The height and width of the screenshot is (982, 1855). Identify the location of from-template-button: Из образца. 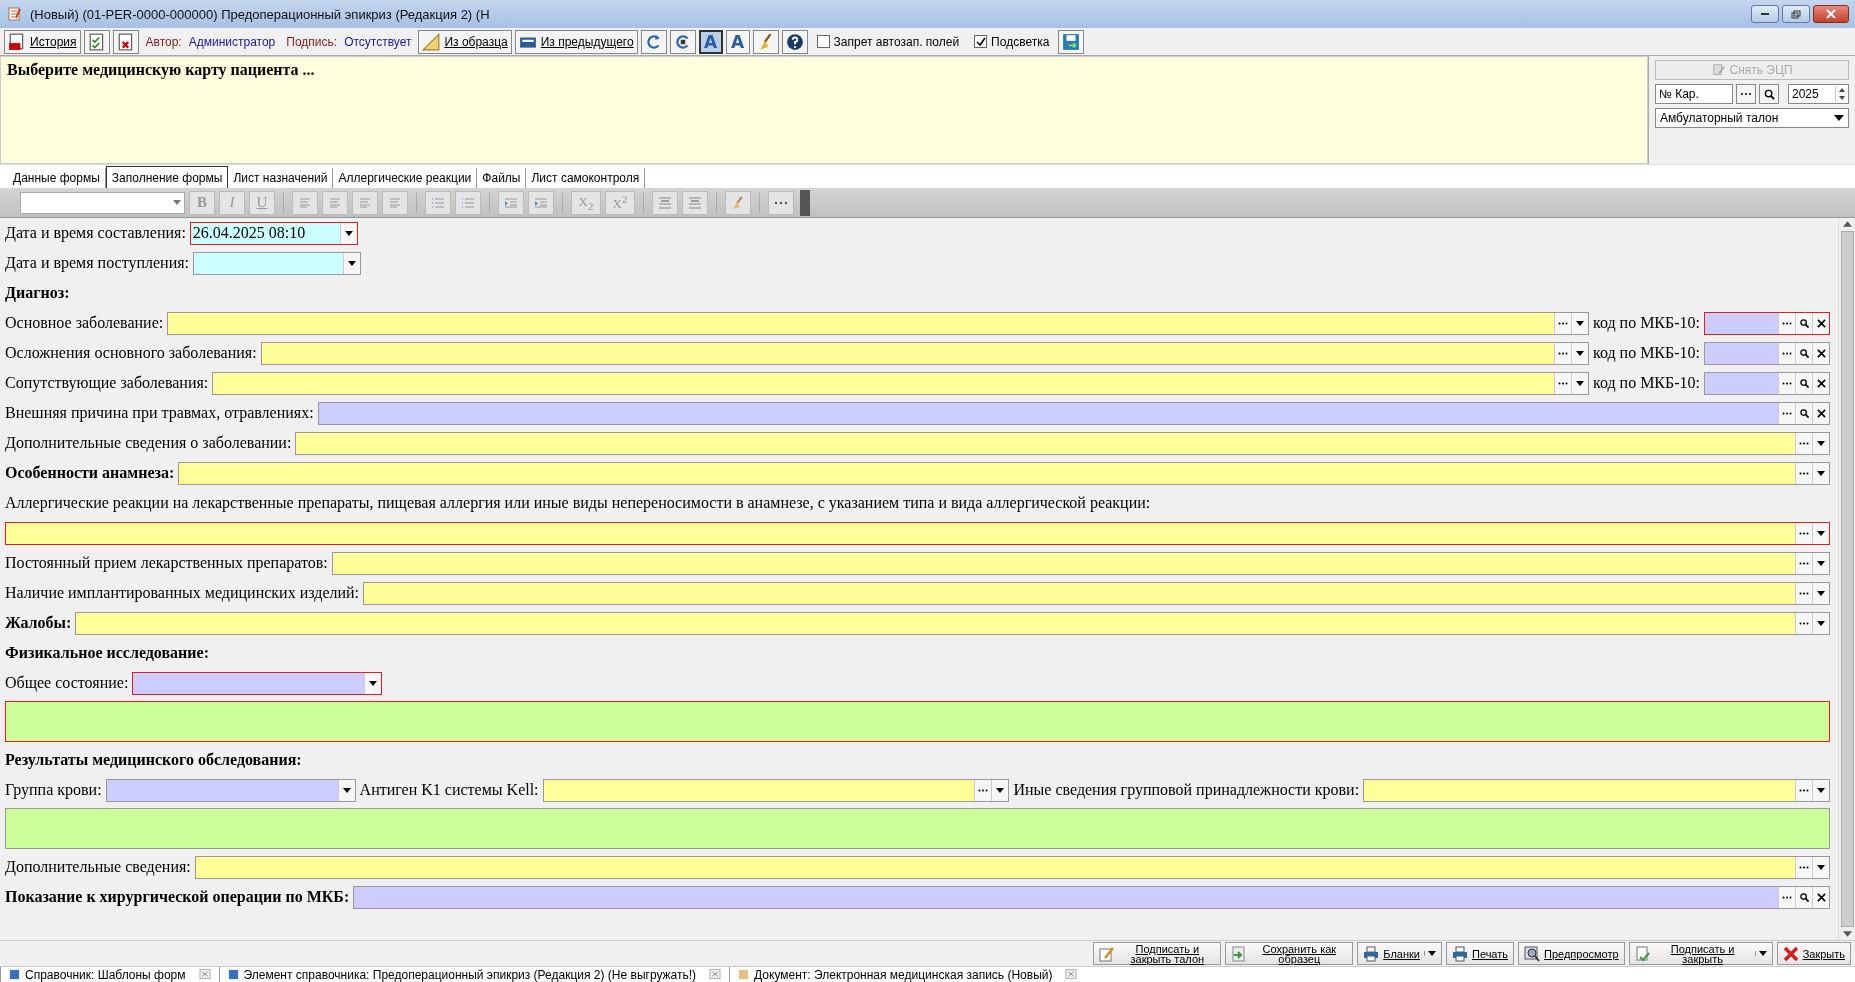
(465, 41).